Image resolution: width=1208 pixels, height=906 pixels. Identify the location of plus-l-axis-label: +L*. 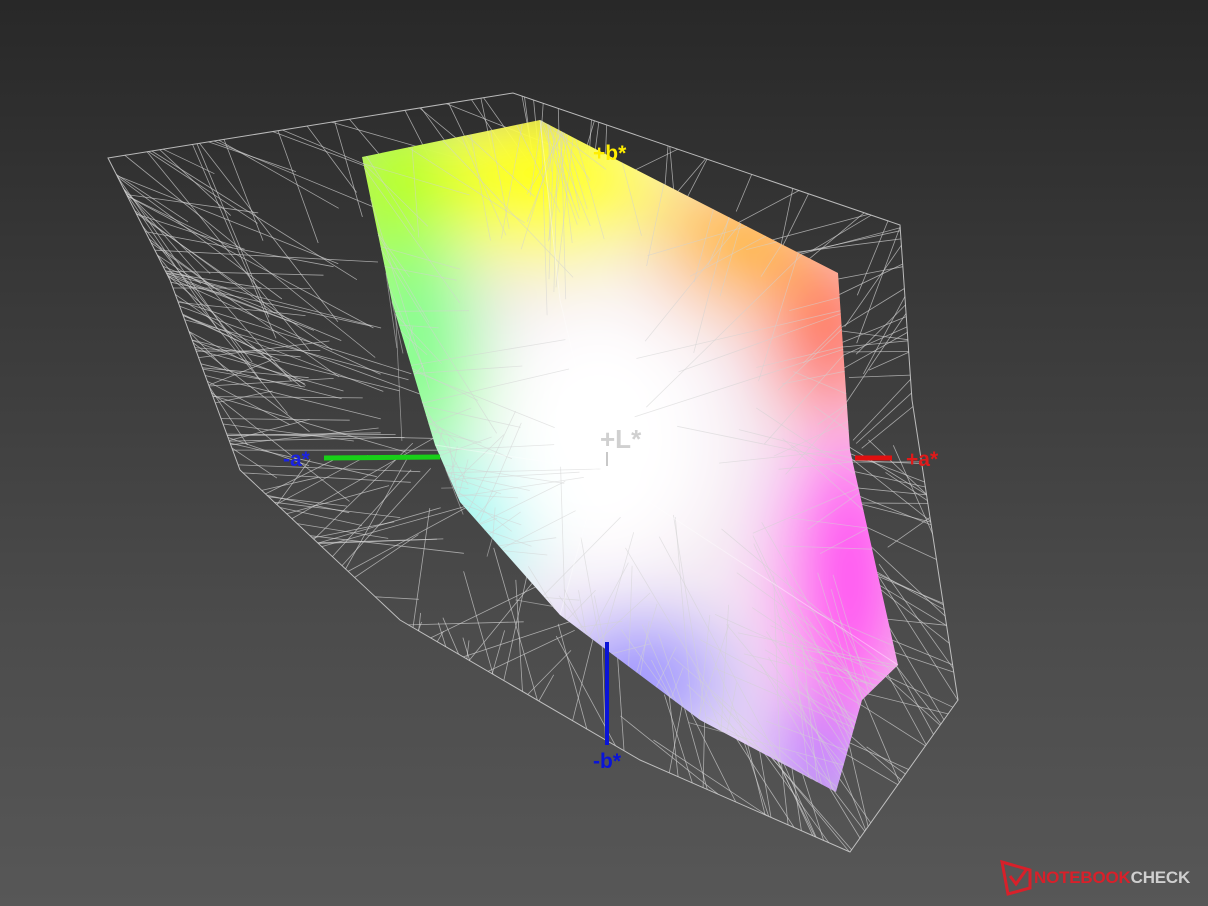
(621, 439).